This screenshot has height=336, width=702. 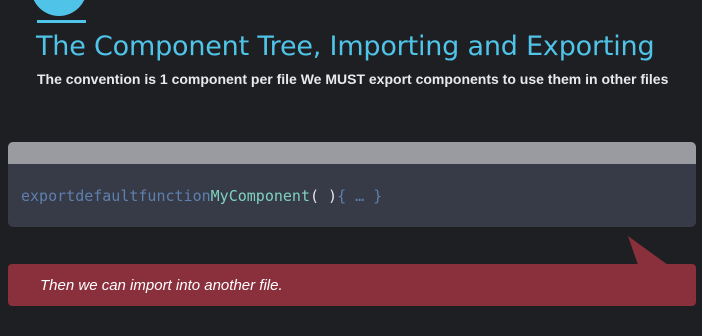 I want to click on logo-circle-icon, so click(x=59, y=8).